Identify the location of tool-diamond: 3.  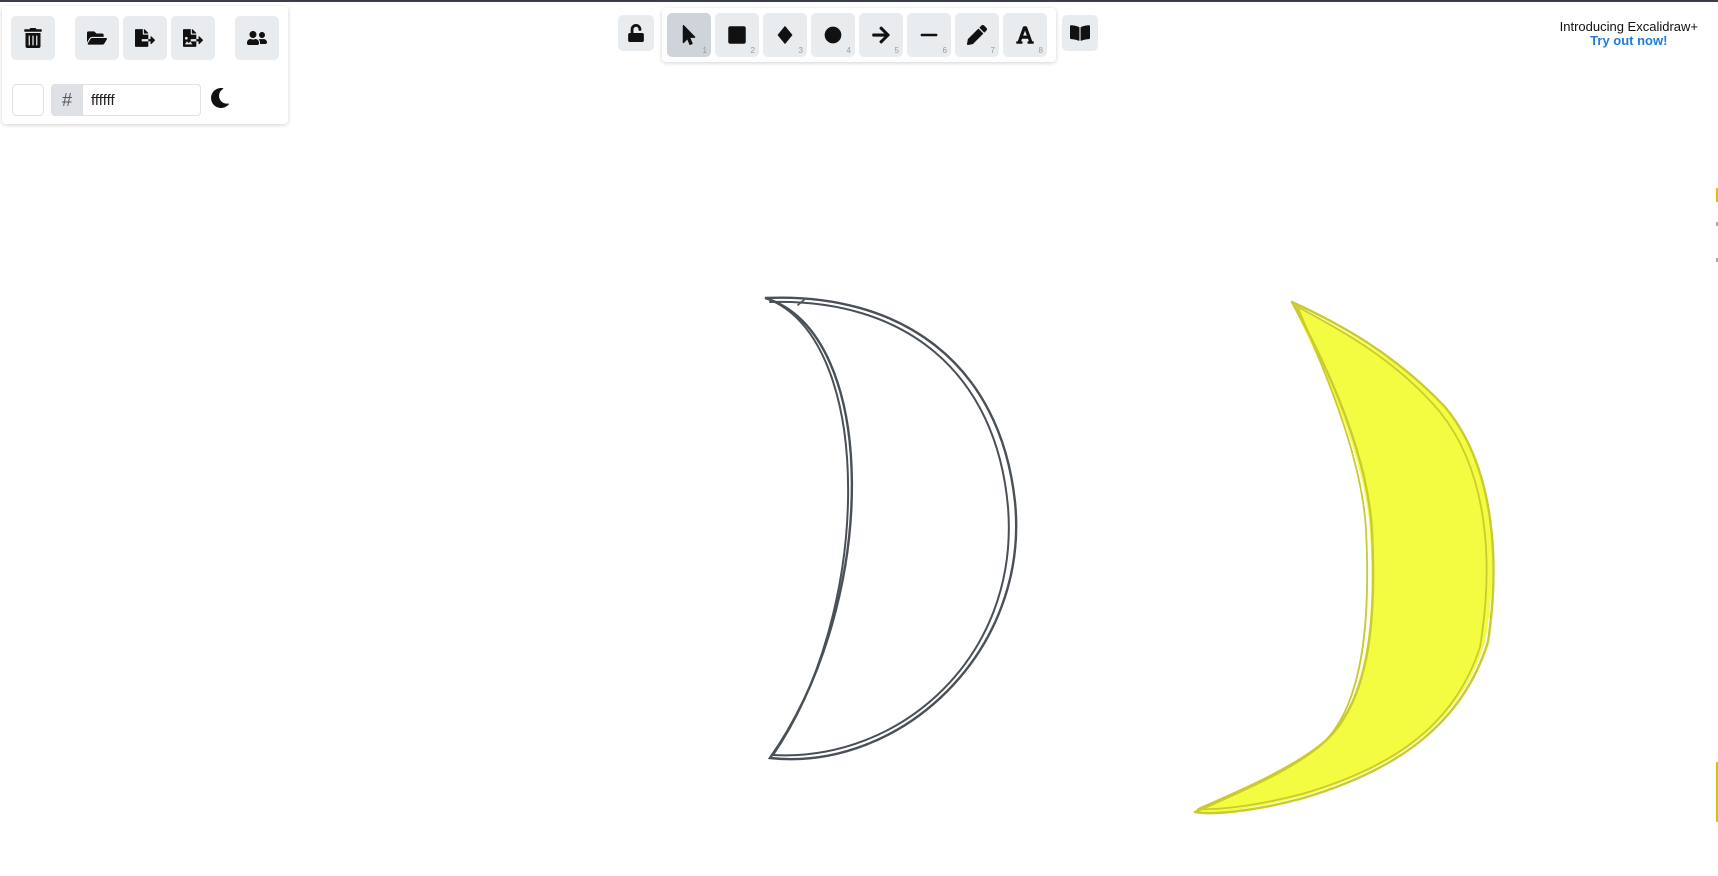
(785, 35).